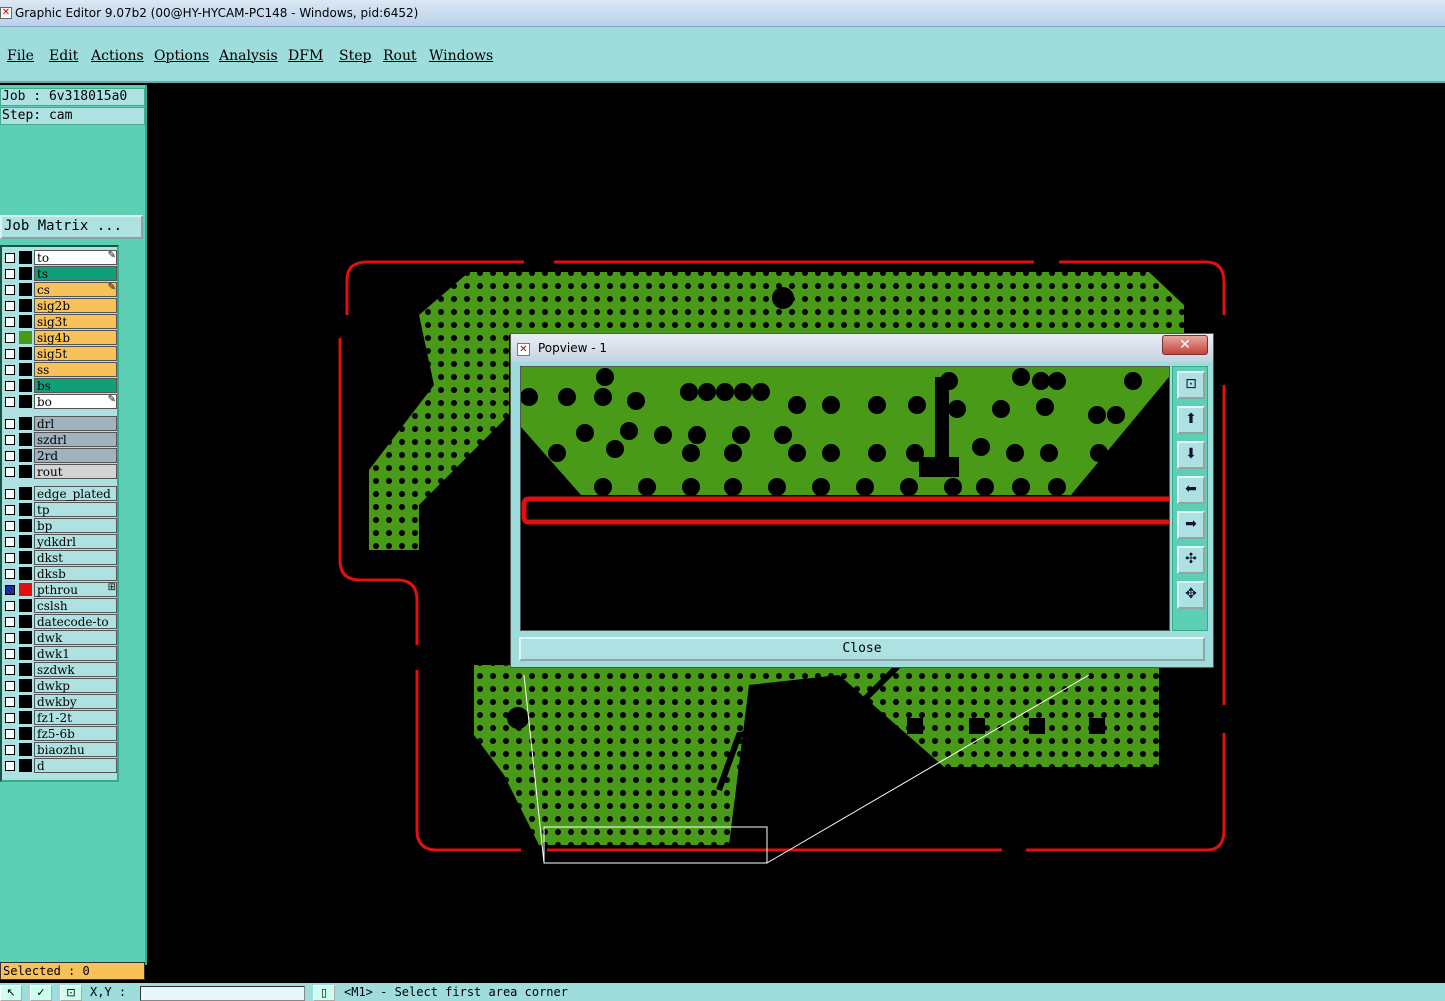  Describe the element at coordinates (75, 525) in the screenshot. I see `layer-name: bp` at that location.